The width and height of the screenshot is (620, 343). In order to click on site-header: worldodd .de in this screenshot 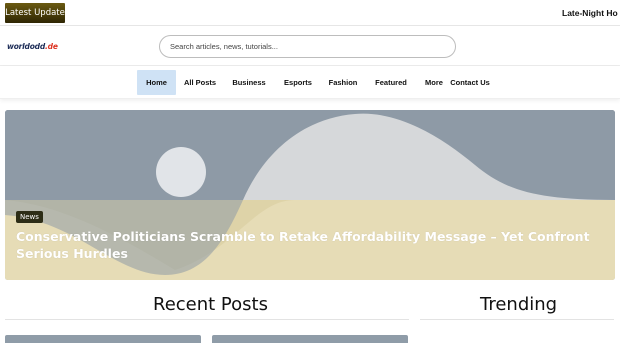, I will do `click(310, 46)`.